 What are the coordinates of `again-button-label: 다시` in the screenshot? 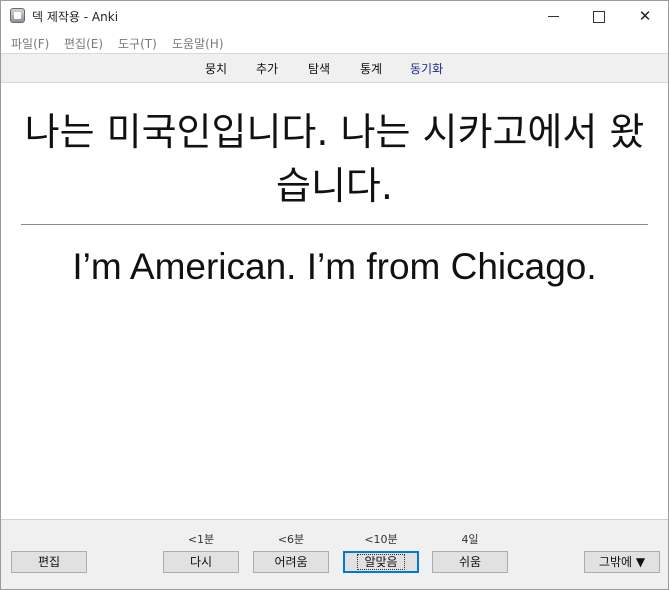 It's located at (201, 562).